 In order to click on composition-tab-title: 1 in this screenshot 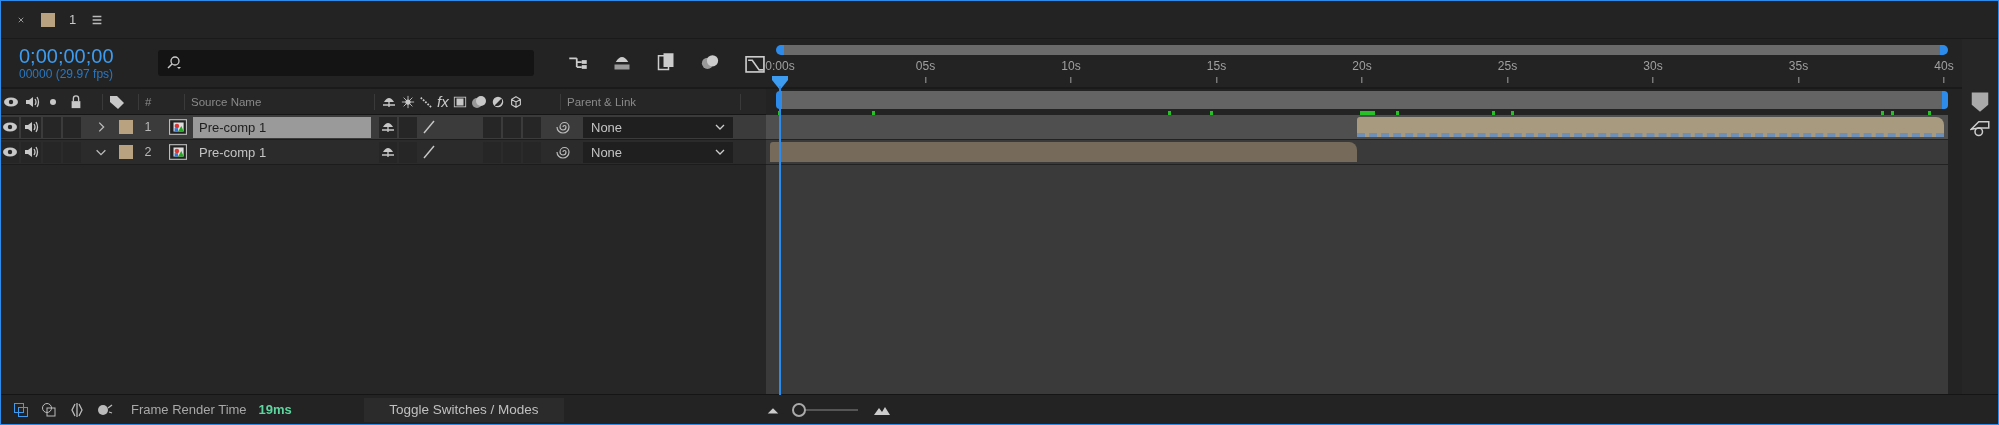, I will do `click(73, 19)`.